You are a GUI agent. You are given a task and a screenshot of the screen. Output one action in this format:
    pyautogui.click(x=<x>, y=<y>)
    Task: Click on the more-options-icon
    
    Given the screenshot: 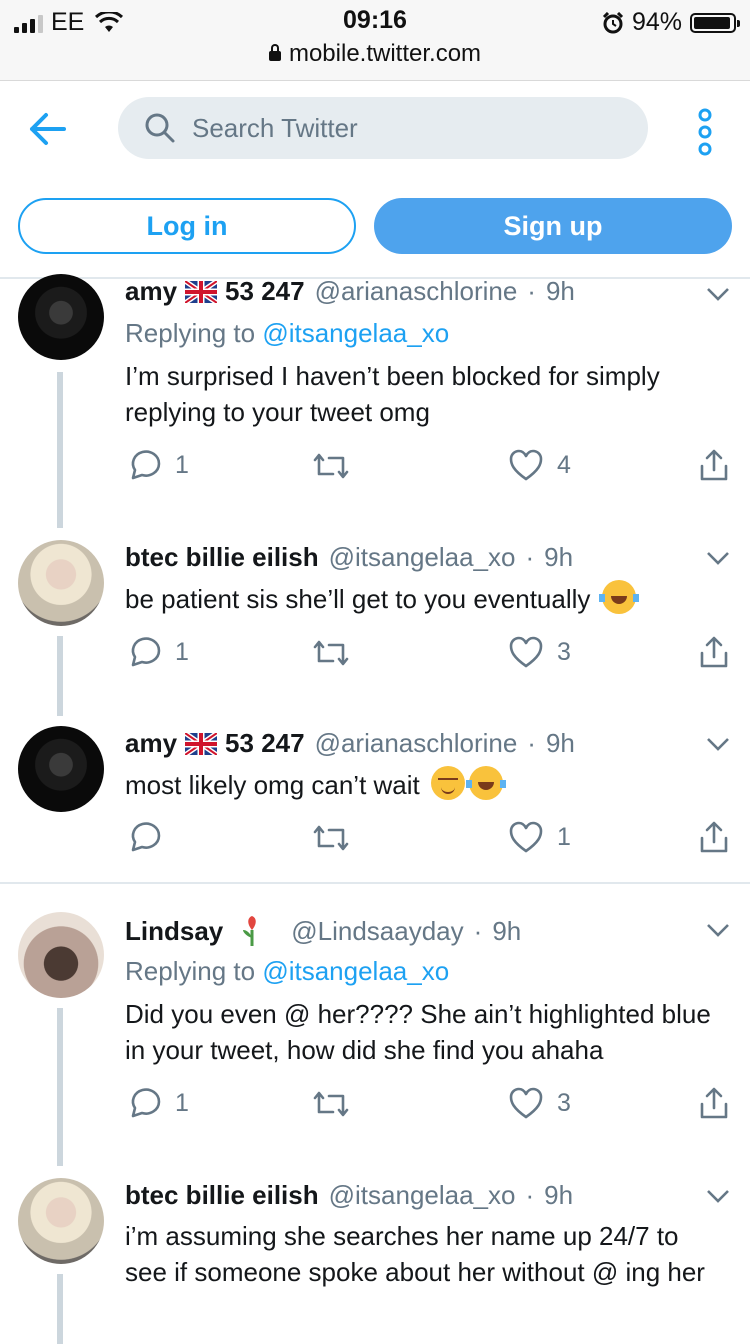 What is the action you would take?
    pyautogui.click(x=705, y=132)
    